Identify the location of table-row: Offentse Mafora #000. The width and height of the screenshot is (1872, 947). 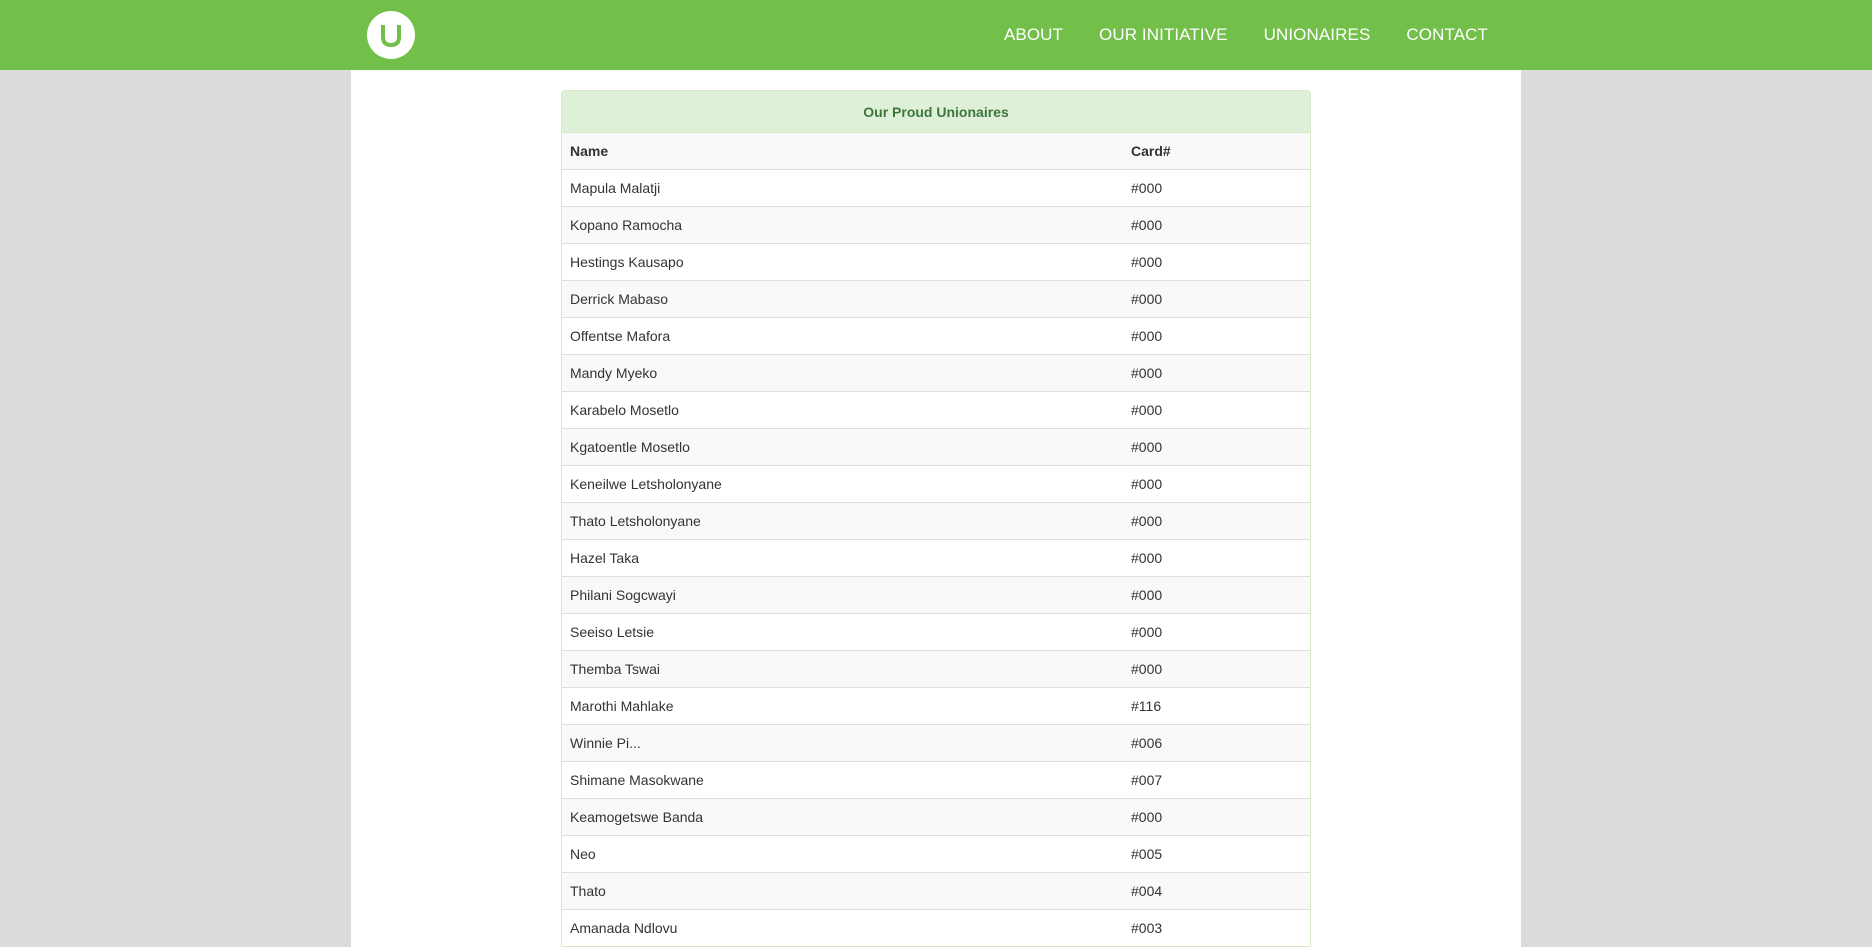
(936, 336).